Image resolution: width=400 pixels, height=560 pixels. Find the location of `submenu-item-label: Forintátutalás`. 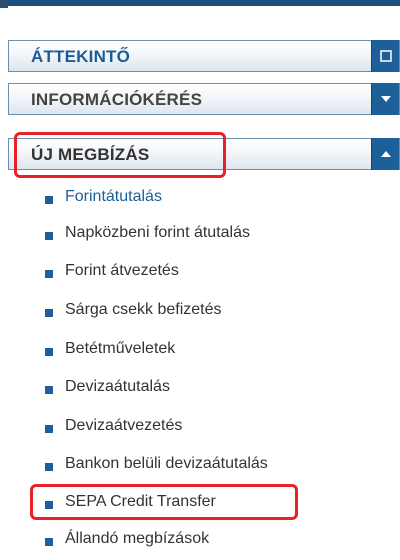

submenu-item-label: Forintátutalás is located at coordinates (113, 196).